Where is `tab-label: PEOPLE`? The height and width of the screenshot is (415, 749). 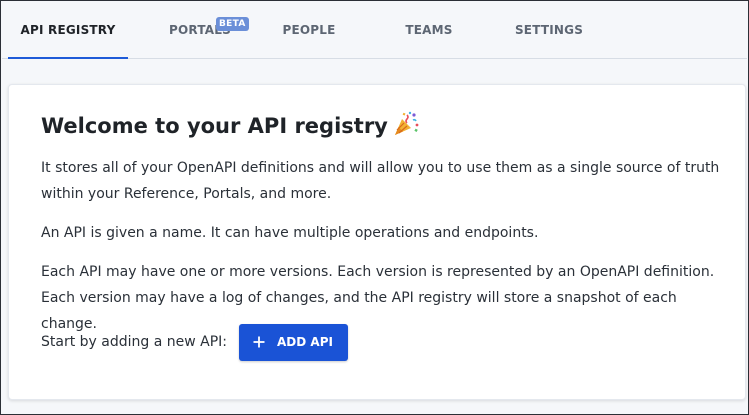
tab-label: PEOPLE is located at coordinates (309, 30).